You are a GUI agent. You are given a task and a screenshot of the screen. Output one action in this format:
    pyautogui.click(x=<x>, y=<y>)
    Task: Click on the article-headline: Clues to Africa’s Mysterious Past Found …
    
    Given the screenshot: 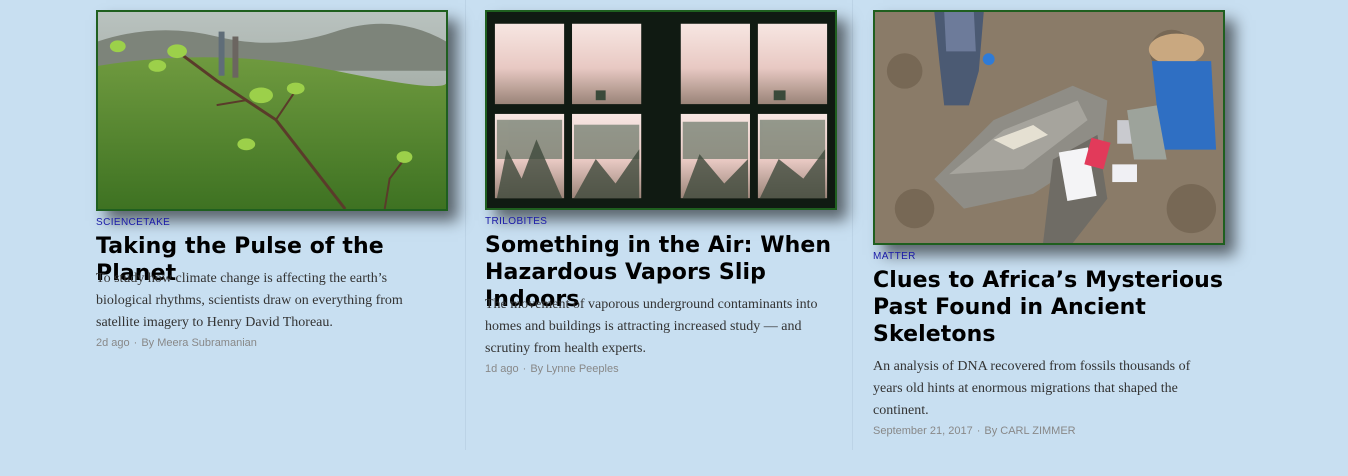 What is the action you would take?
    pyautogui.click(x=1053, y=307)
    